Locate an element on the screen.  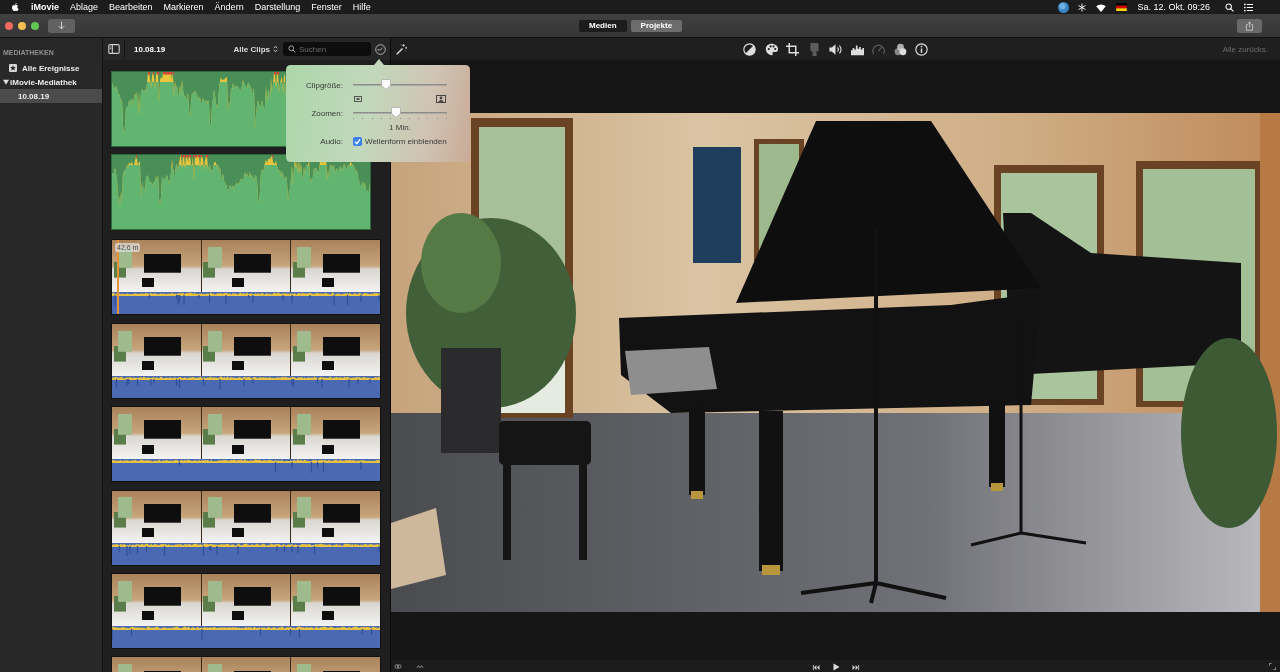
audio-clip is located at coordinates (241, 192).